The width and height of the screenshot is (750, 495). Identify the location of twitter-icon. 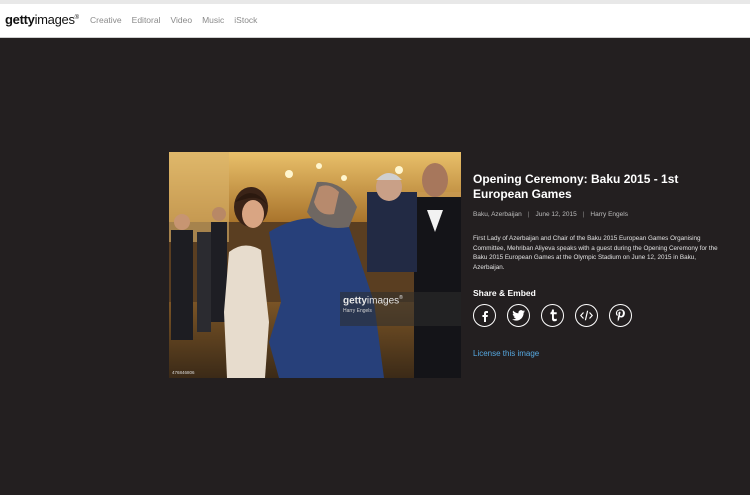
(518, 315).